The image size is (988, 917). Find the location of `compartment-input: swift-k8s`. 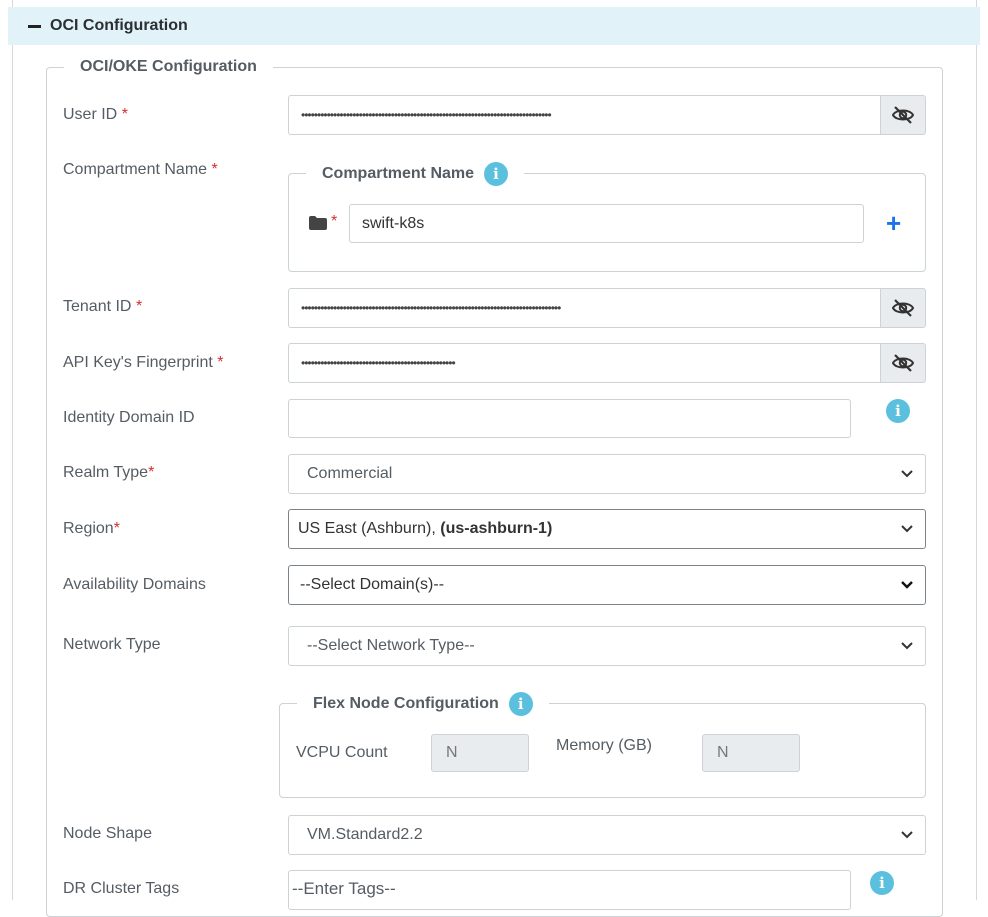

compartment-input: swift-k8s is located at coordinates (606, 223).